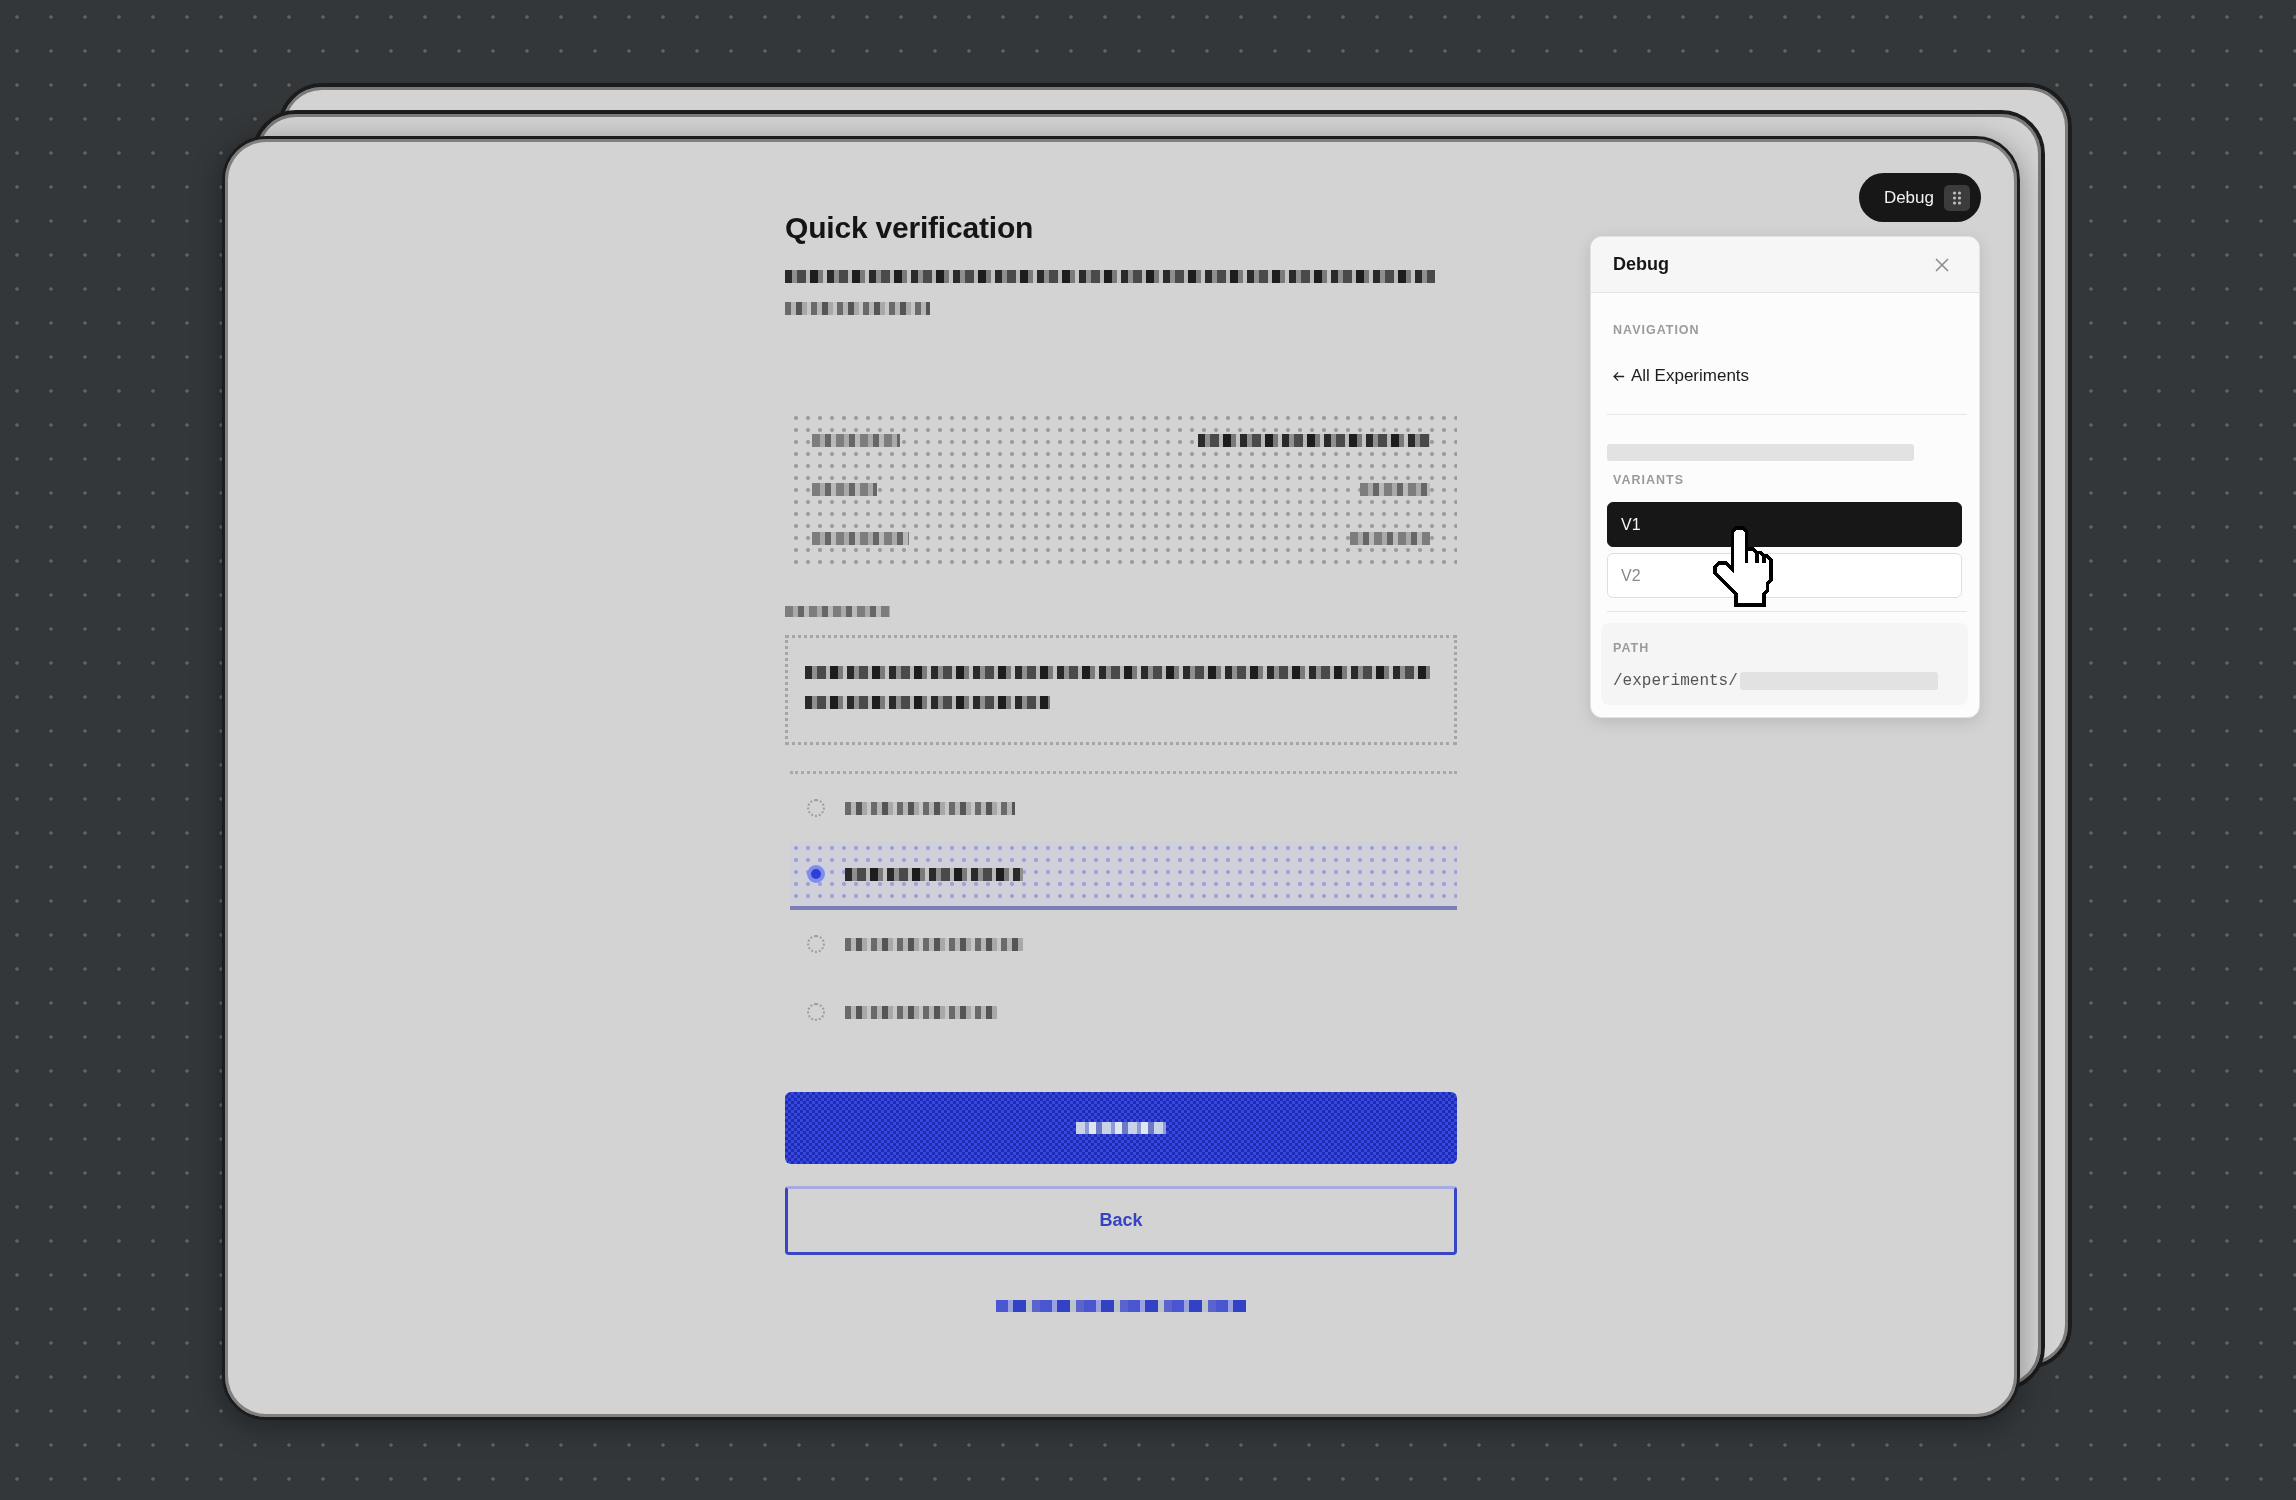 The height and width of the screenshot is (1500, 2296). Describe the element at coordinates (1619, 376) in the screenshot. I see `arrow-left-icon` at that location.